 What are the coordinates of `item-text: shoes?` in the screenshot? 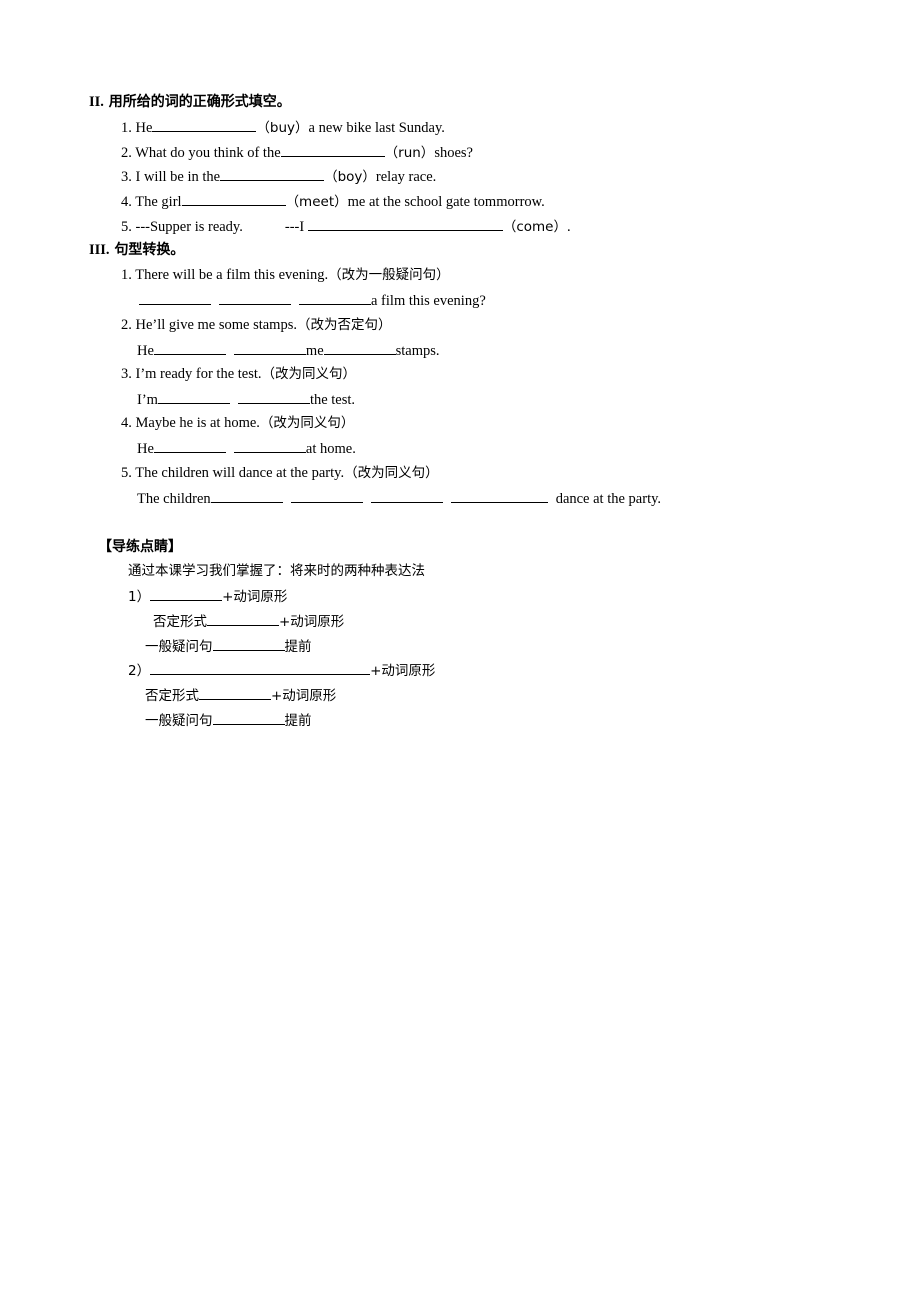 It's located at (453, 153).